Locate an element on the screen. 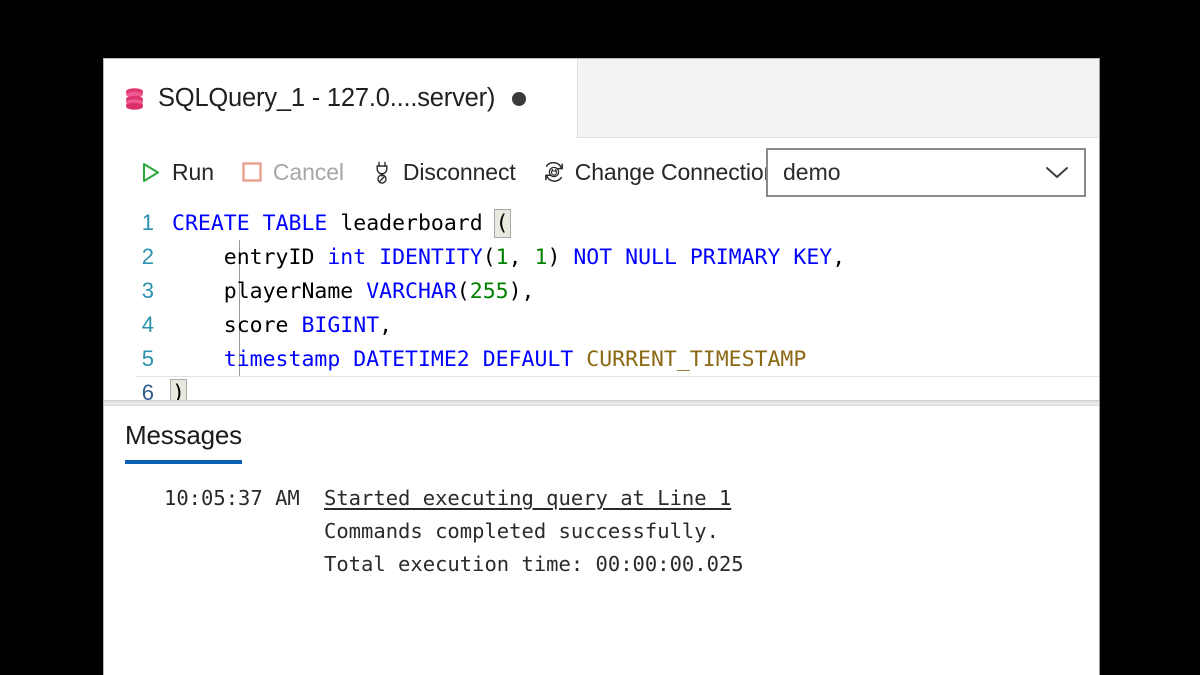 Image resolution: width=1200 pixels, height=675 pixels. unsaved-dot-icon is located at coordinates (519, 98).